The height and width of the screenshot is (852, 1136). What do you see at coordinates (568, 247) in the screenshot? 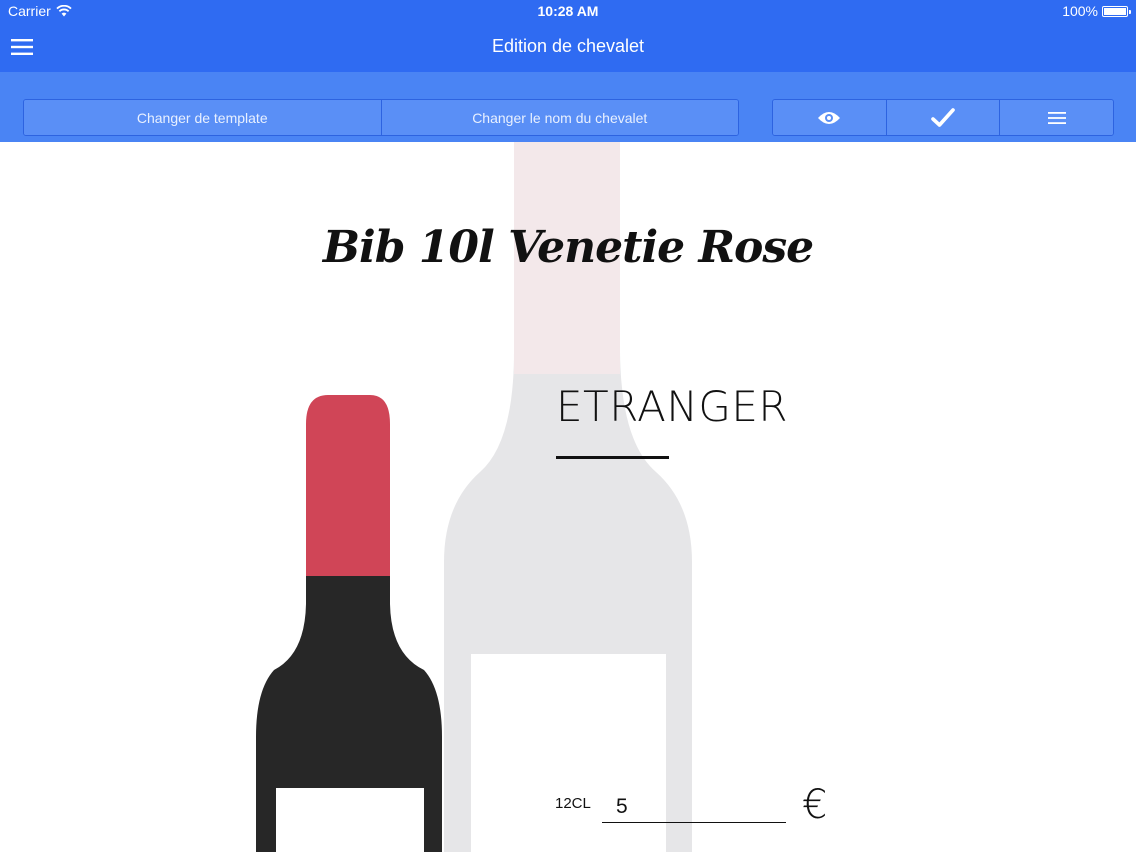
I see `wine-name-title: Bib 10l Venetie Rose` at bounding box center [568, 247].